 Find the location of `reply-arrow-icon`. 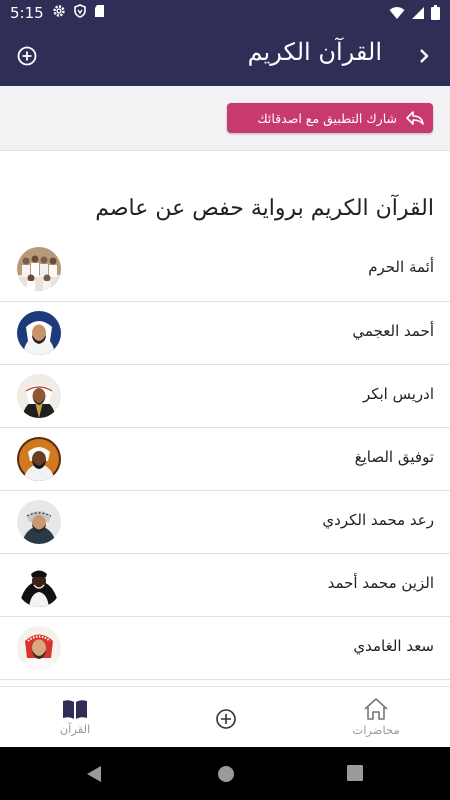

reply-arrow-icon is located at coordinates (415, 118).